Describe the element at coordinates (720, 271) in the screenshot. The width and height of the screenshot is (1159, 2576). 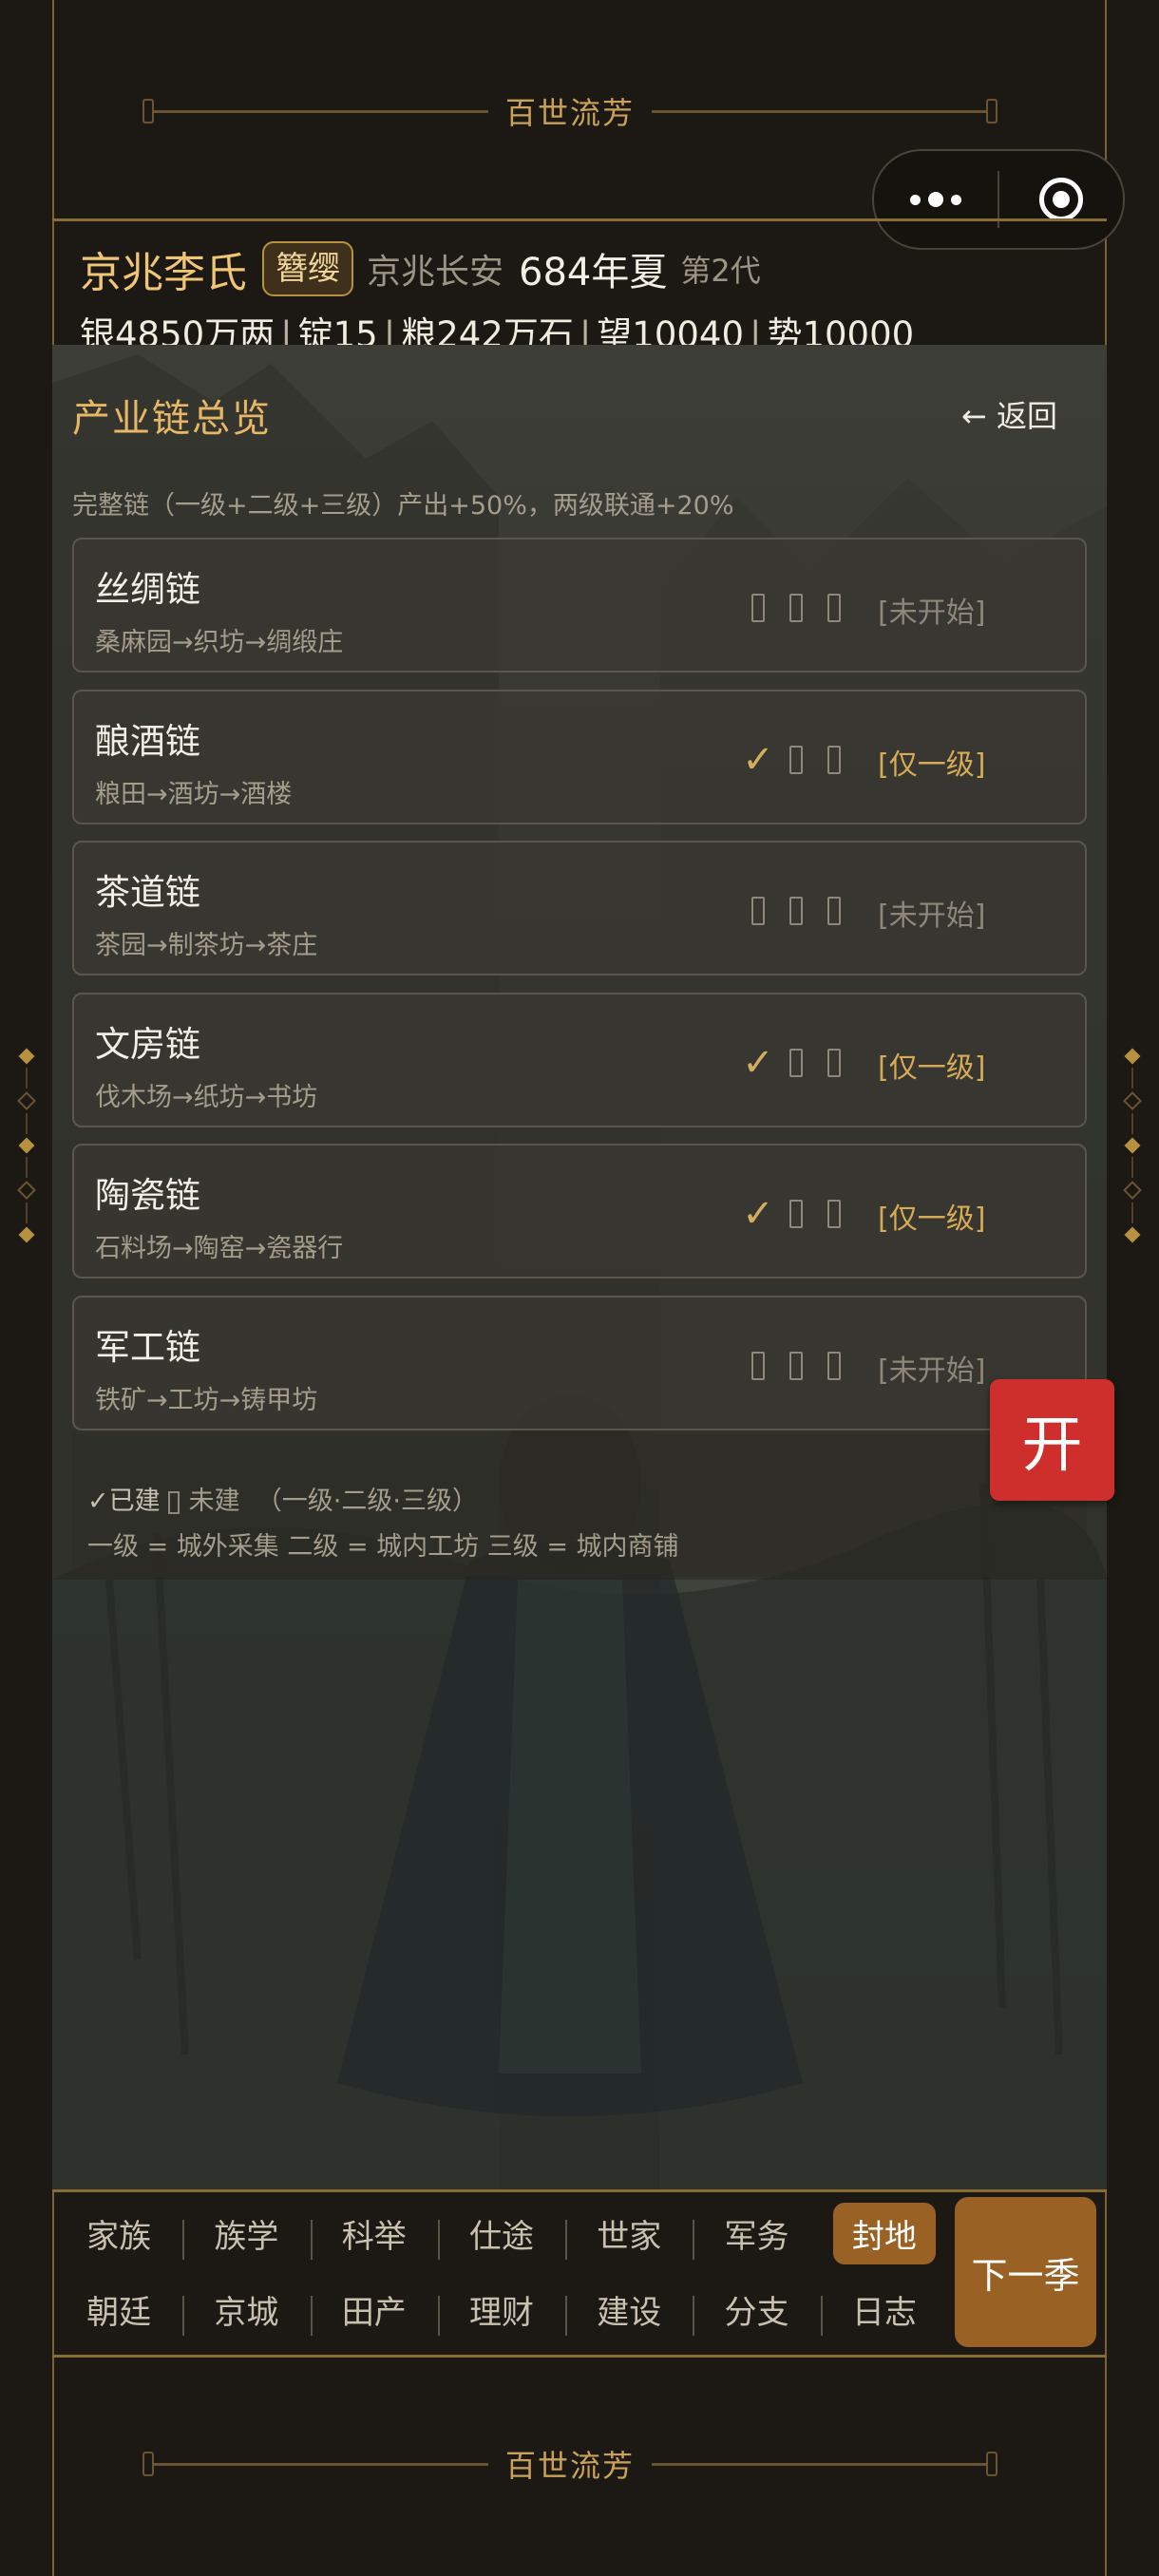
I see `generation: 第2代` at that location.